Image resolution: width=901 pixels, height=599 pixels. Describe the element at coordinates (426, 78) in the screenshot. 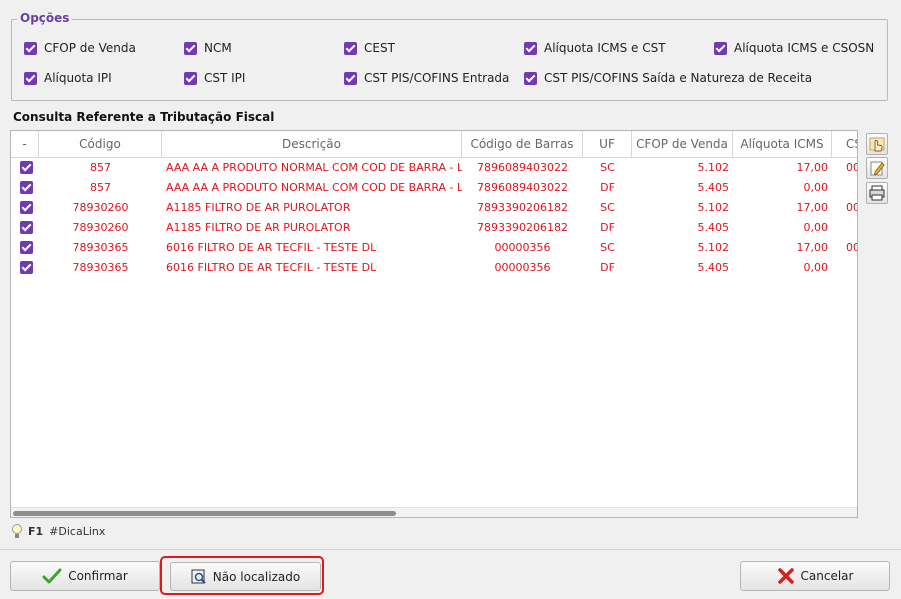

I see `option-cst-pis-cofins-entrada: CST PIS/COFINS Entrada` at that location.